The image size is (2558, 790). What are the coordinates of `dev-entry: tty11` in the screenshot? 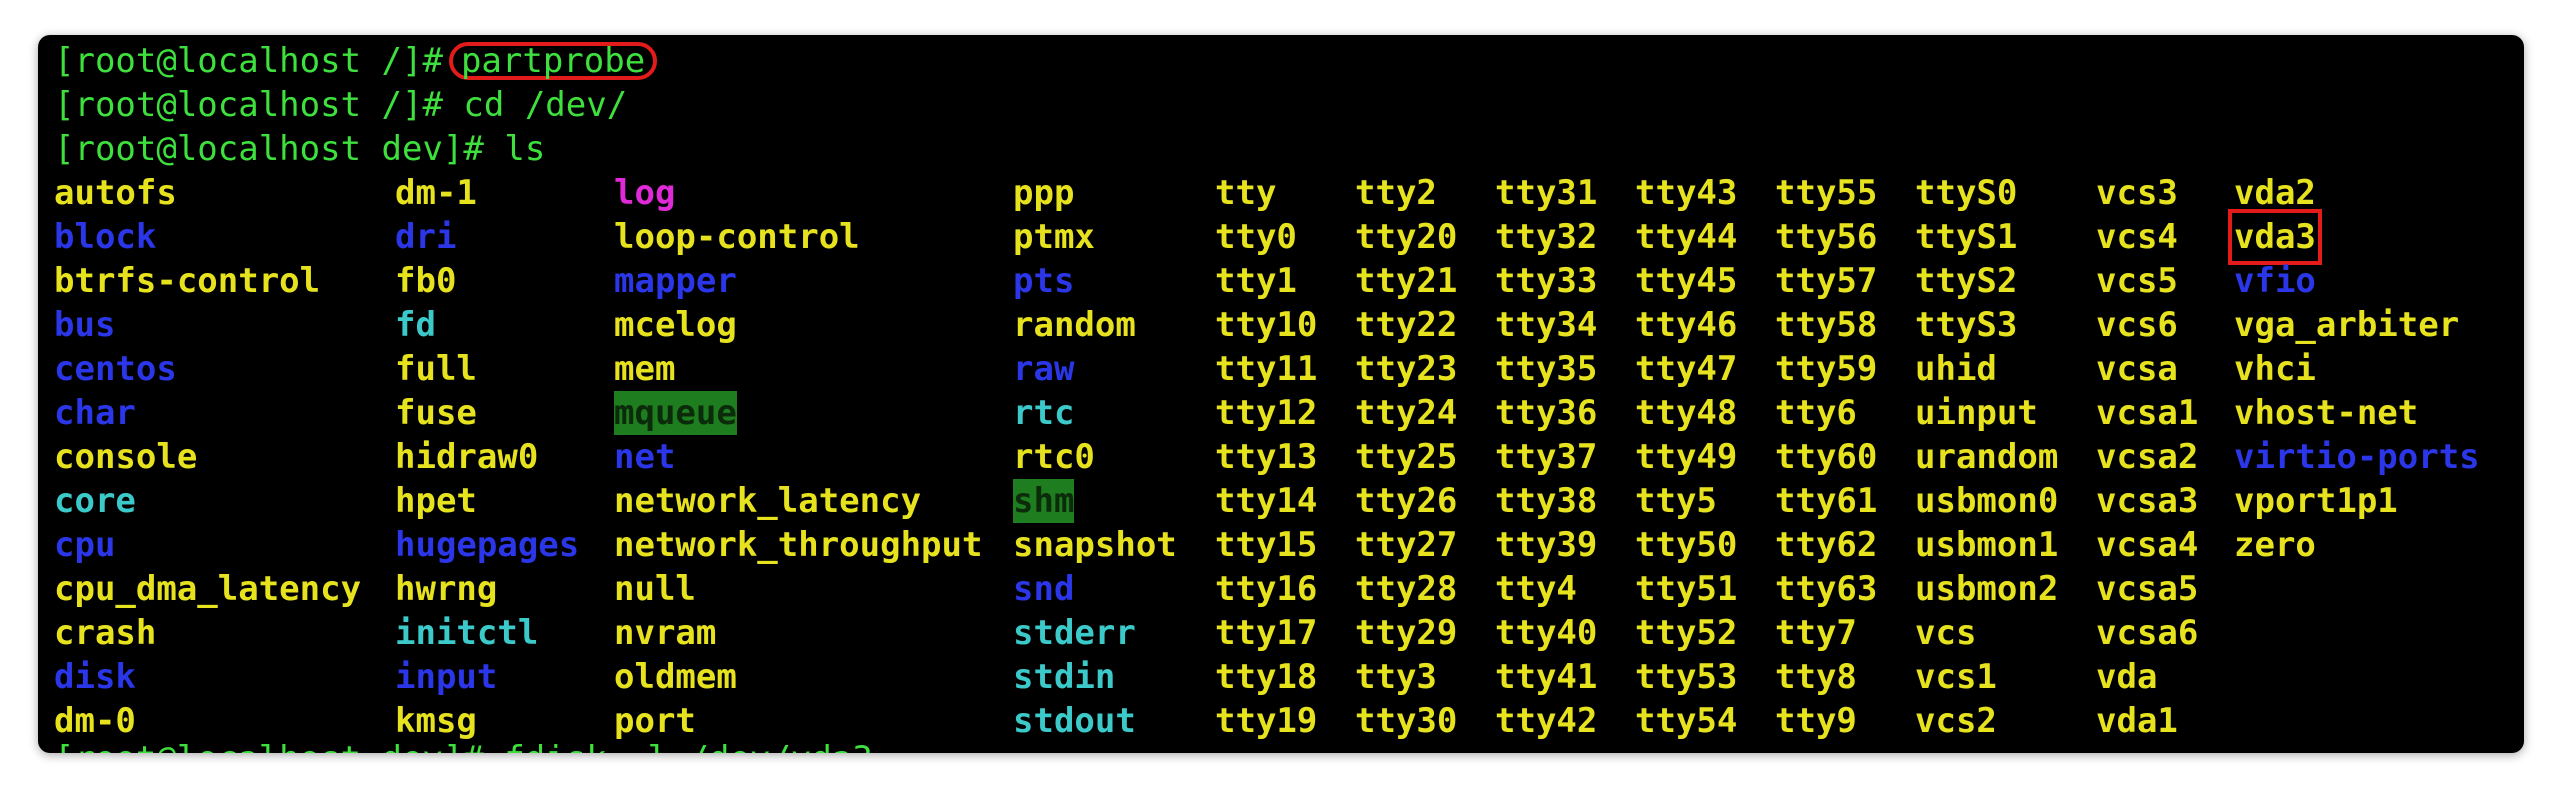 It's located at (1266, 369).